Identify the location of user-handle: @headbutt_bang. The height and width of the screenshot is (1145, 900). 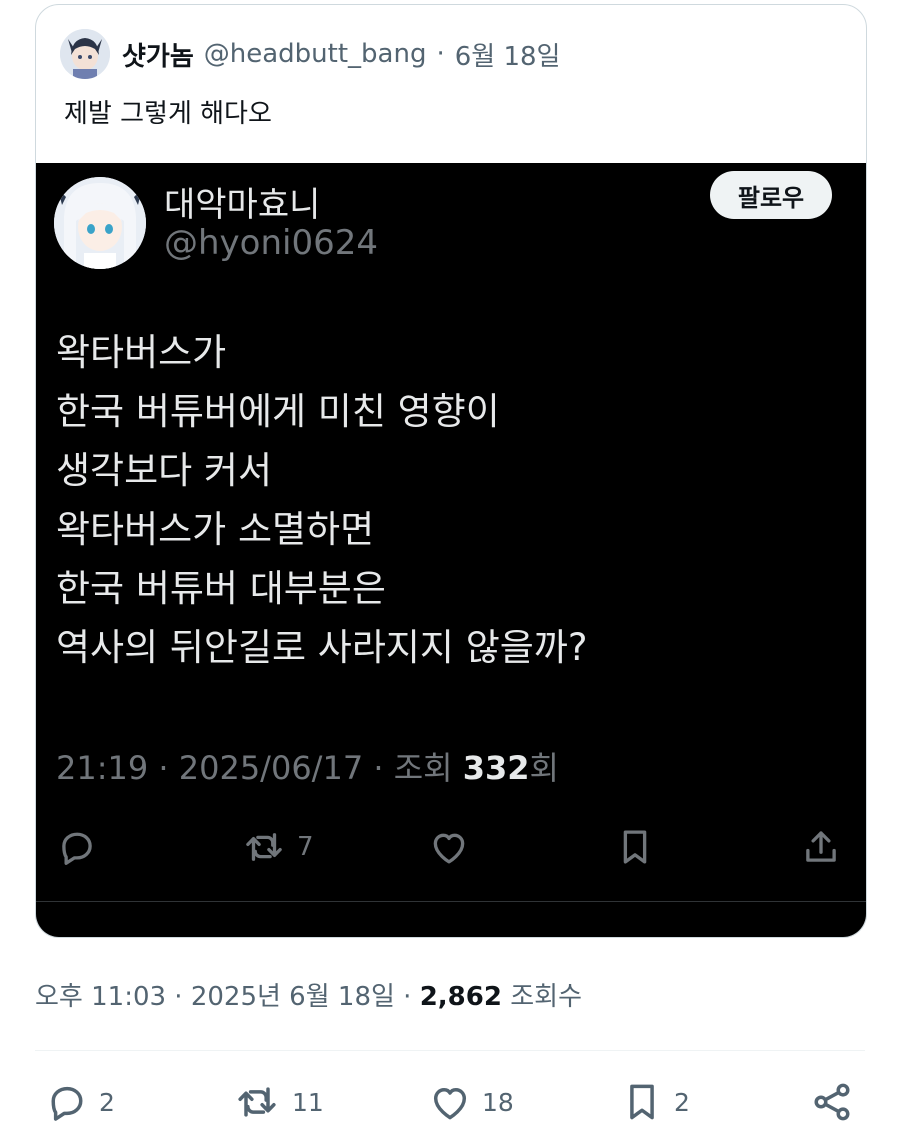
(315, 54).